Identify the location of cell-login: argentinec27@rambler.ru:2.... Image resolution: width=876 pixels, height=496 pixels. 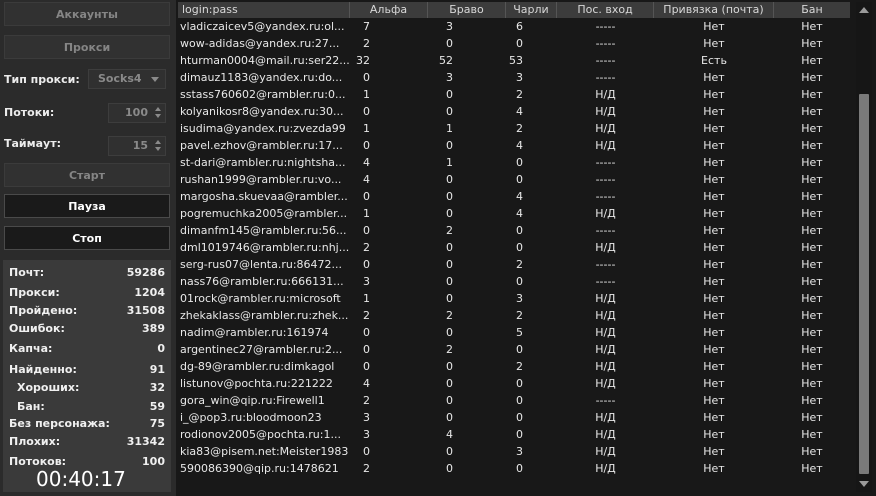
(261, 349).